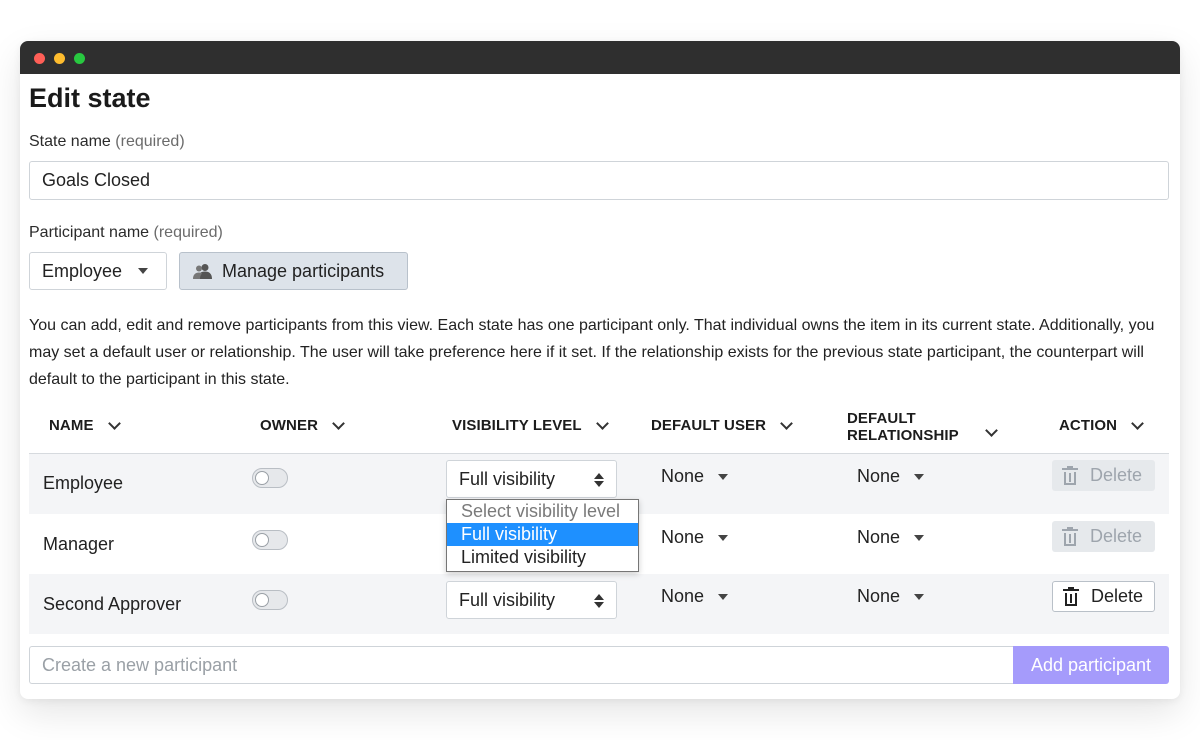 The image size is (1200, 740). I want to click on column-header-default-user-label: DEFAULT USER, so click(709, 425).